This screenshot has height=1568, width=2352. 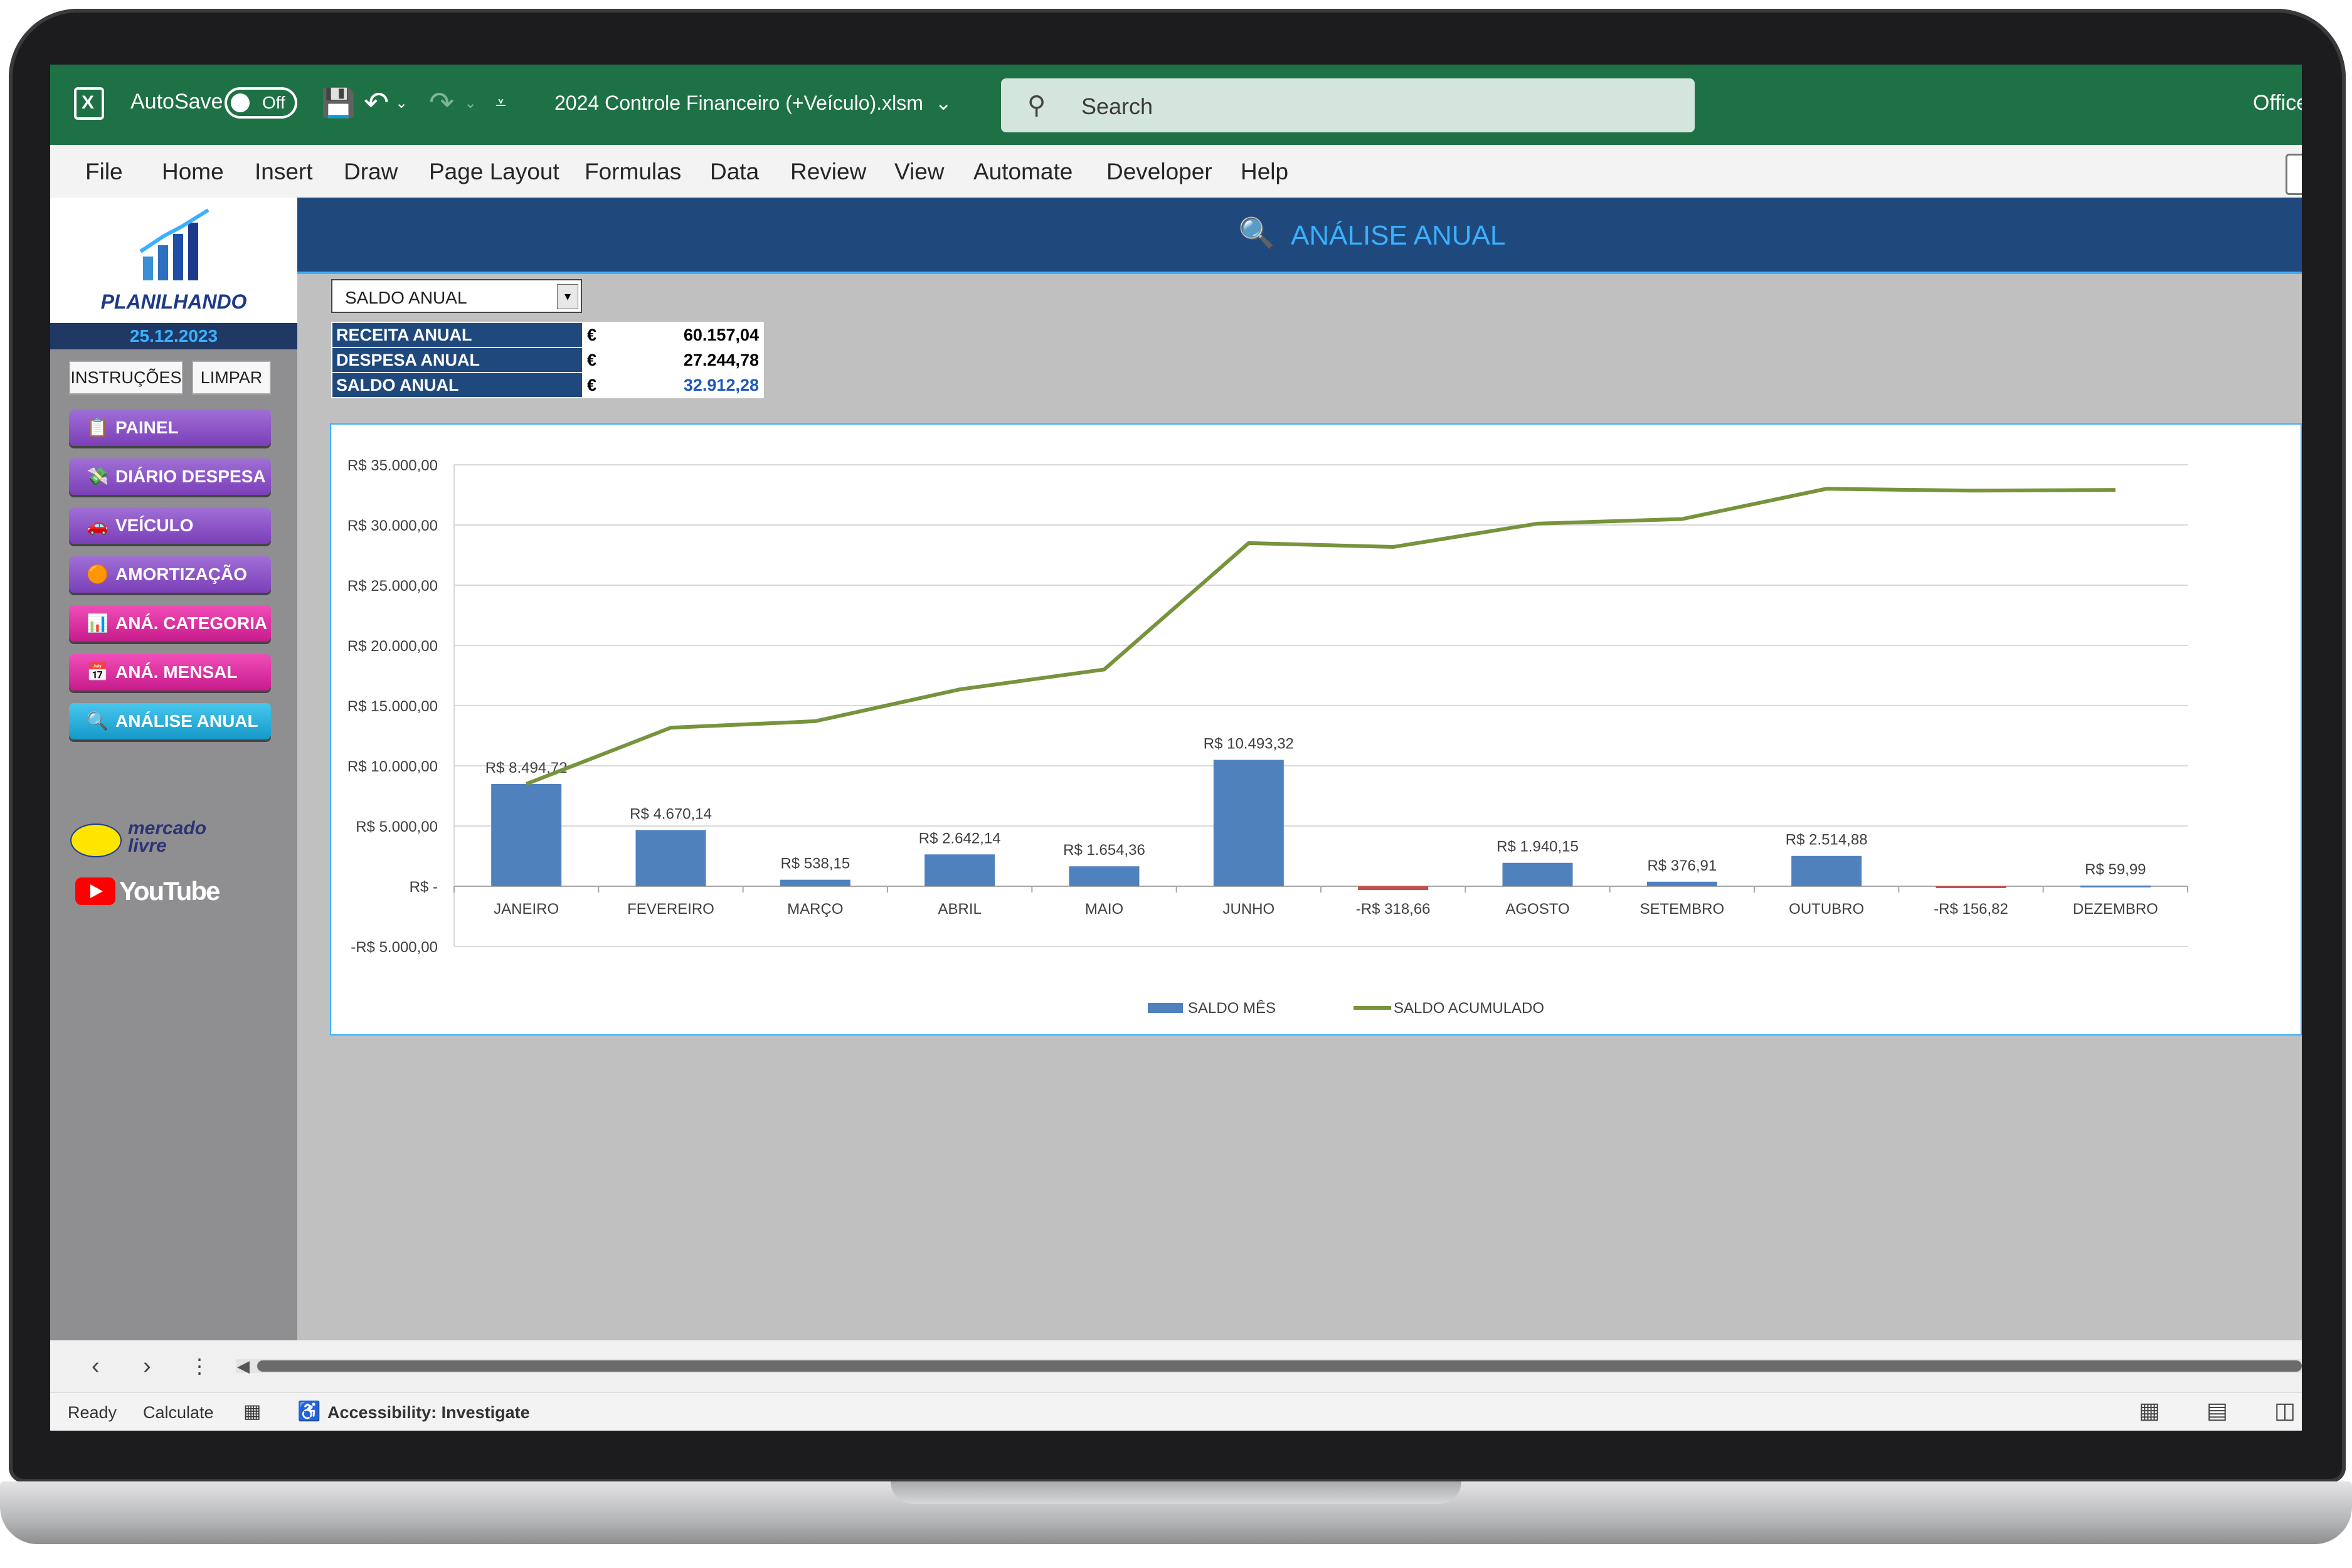 What do you see at coordinates (186, 721) in the screenshot?
I see `nav-label: ANÁLISE ANUAL` at bounding box center [186, 721].